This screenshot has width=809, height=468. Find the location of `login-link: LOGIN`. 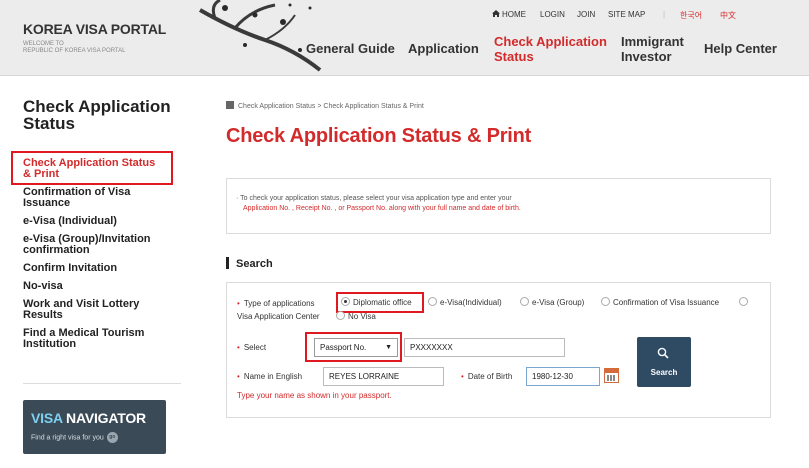

login-link: LOGIN is located at coordinates (552, 14).